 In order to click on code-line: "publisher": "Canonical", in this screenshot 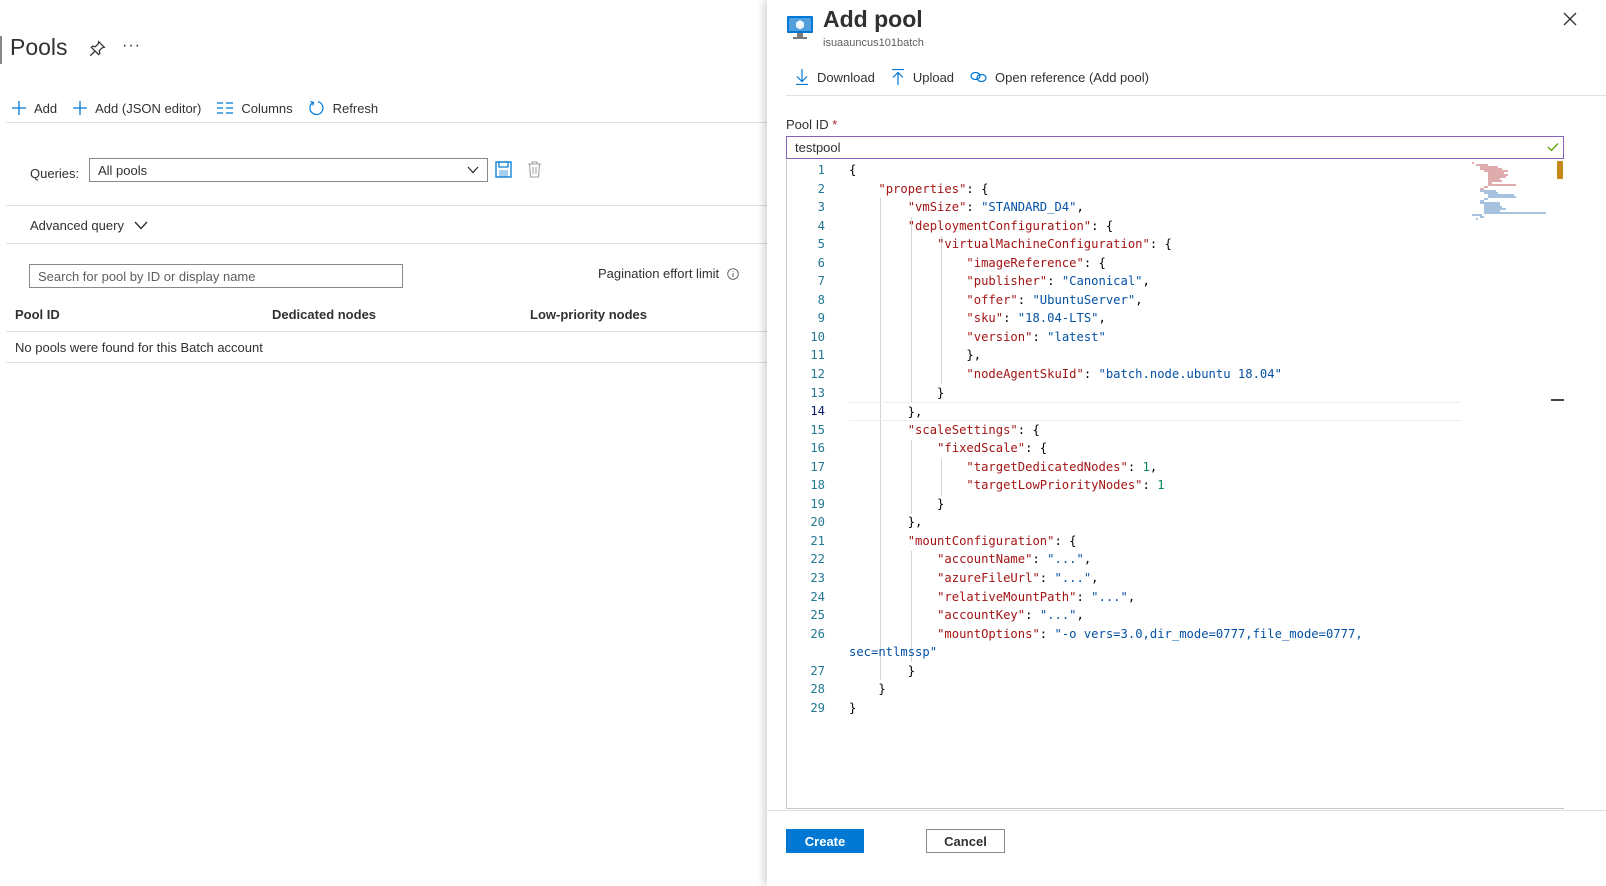, I will do `click(1169, 281)`.